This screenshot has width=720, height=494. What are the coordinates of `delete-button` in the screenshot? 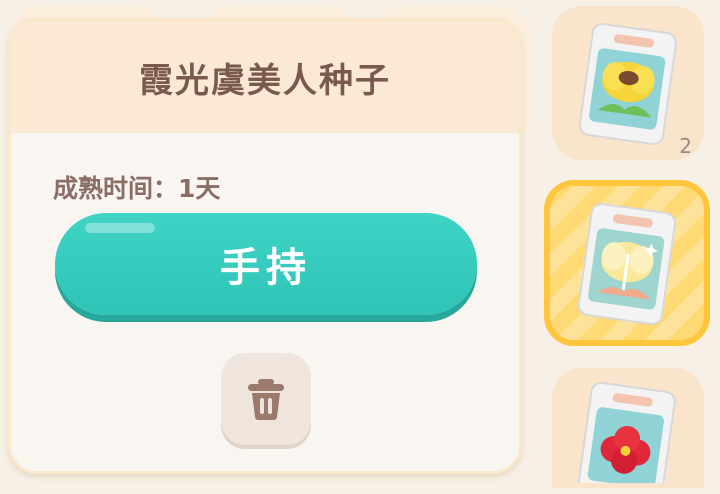 It's located at (266, 399).